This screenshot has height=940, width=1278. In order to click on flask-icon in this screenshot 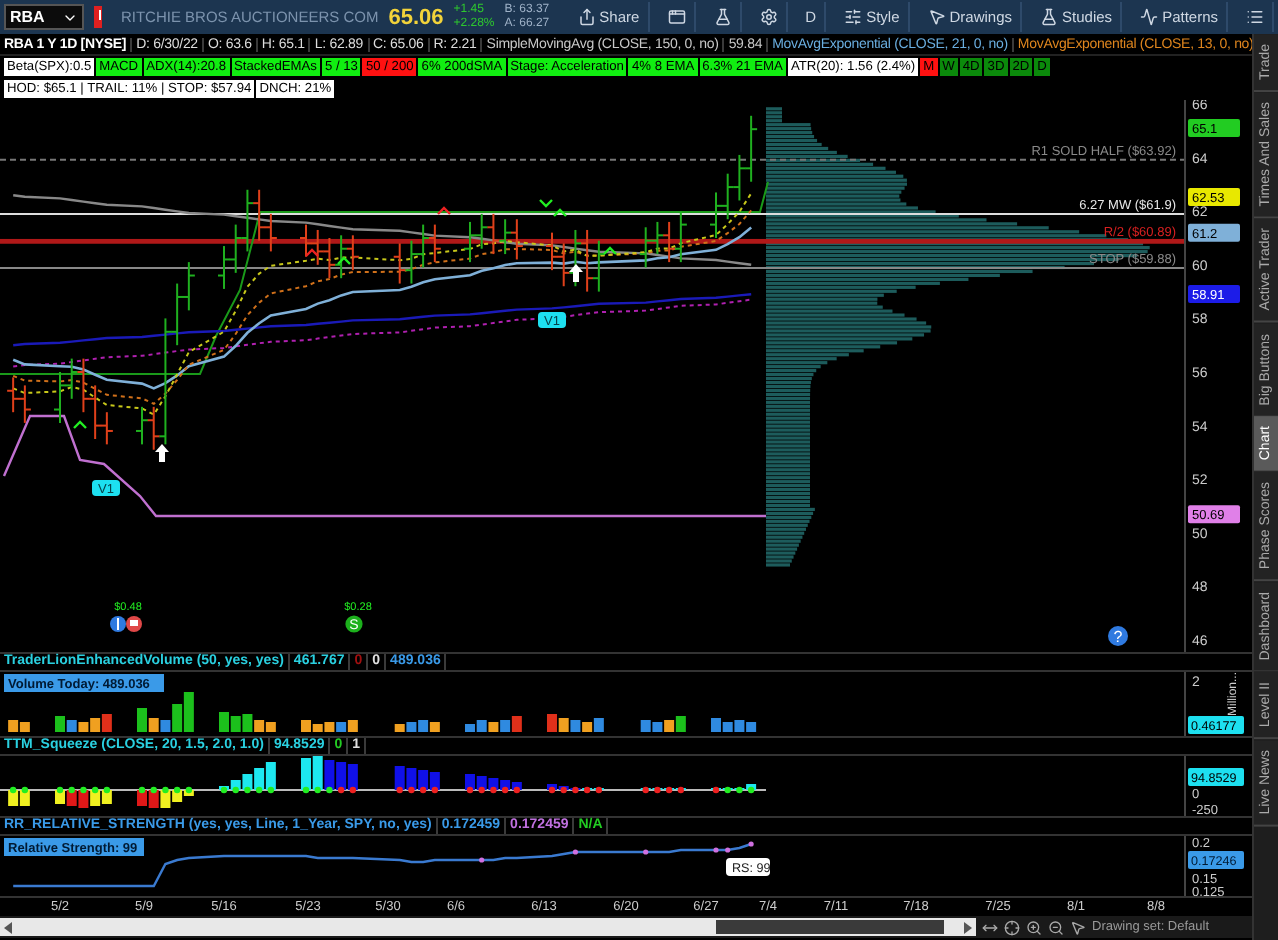, I will do `click(722, 17)`.